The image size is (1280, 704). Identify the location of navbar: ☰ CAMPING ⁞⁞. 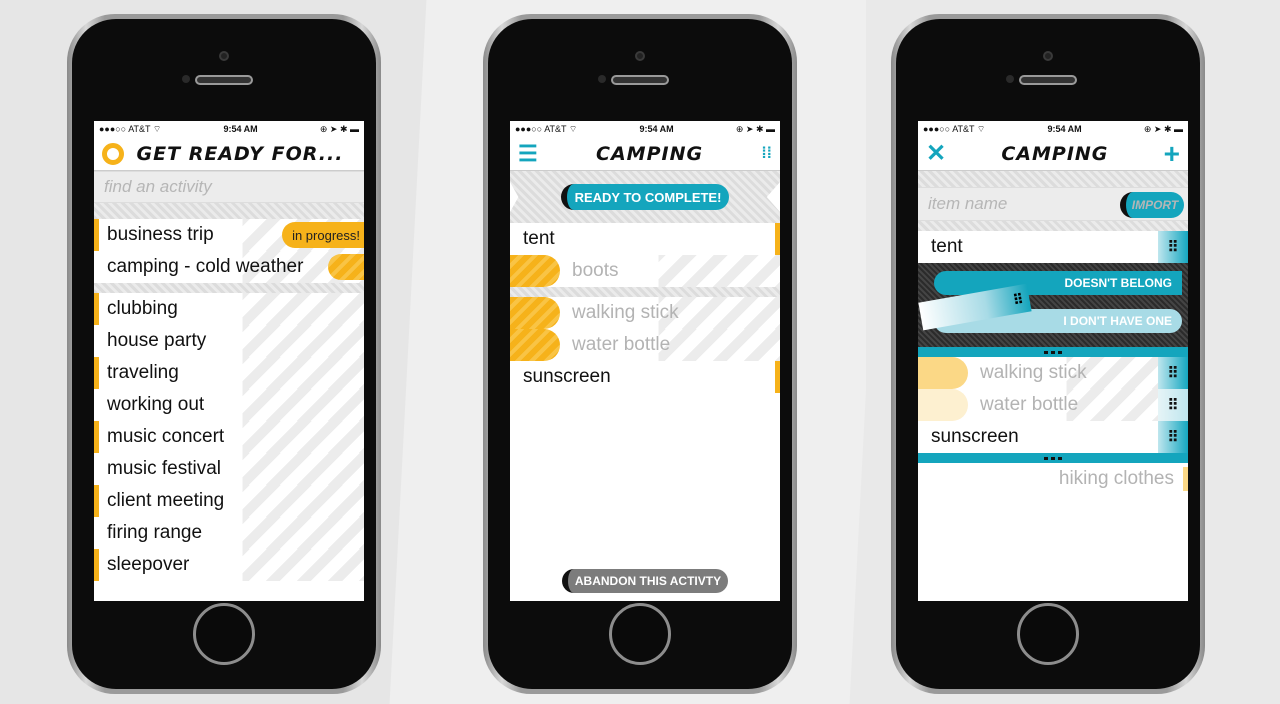
(645, 154).